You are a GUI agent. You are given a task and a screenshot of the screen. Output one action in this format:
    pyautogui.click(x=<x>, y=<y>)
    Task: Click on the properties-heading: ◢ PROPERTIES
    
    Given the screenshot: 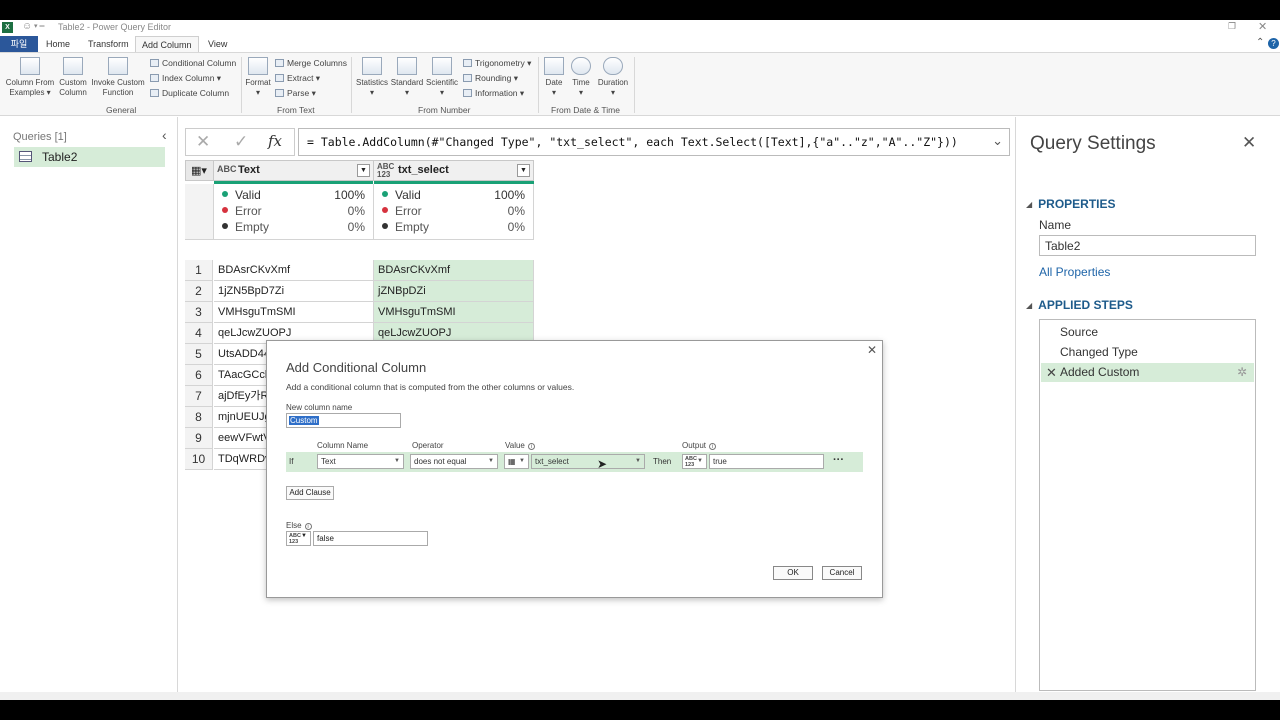 What is the action you would take?
    pyautogui.click(x=1071, y=204)
    